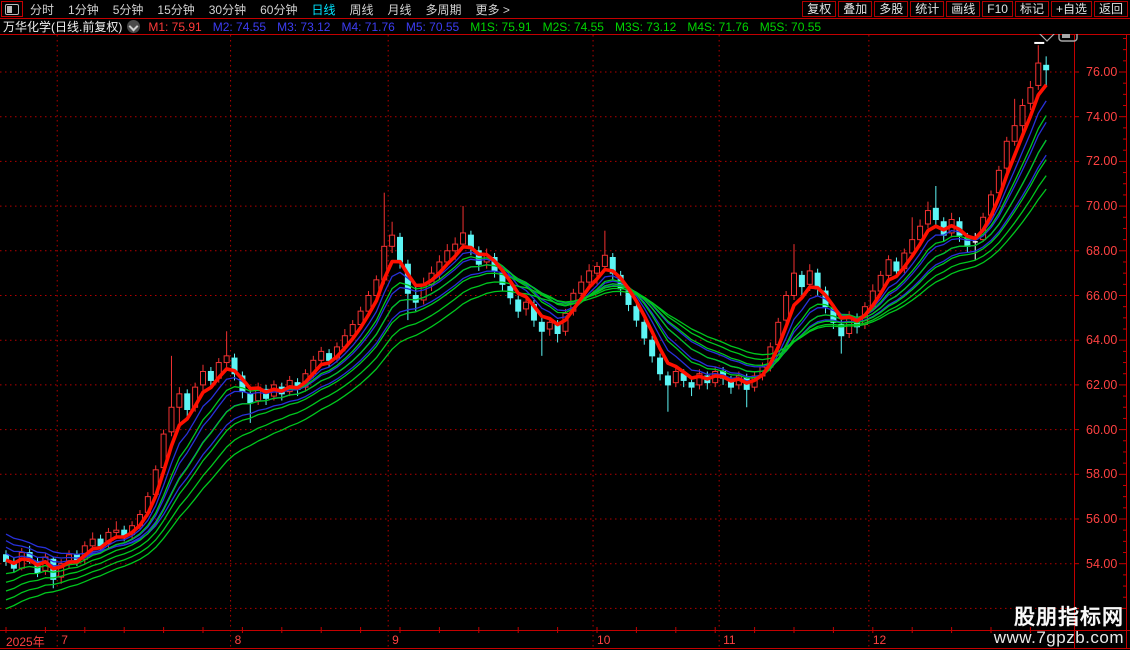 This screenshot has height=650, width=1130. I want to click on period-item: 5分钟, so click(128, 9).